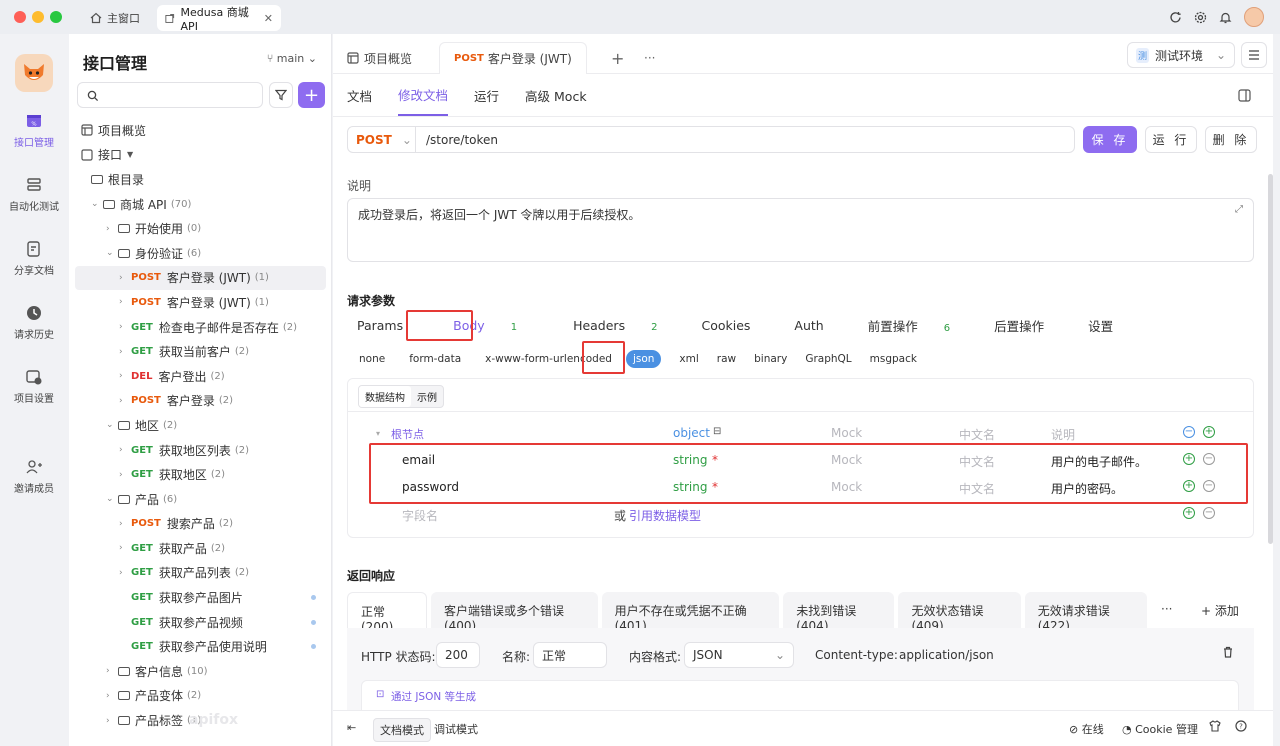 The image size is (1280, 746). Describe the element at coordinates (513, 58) in the screenshot. I see `tab-active-endpoint: POST 客户登录 (JWT)` at that location.